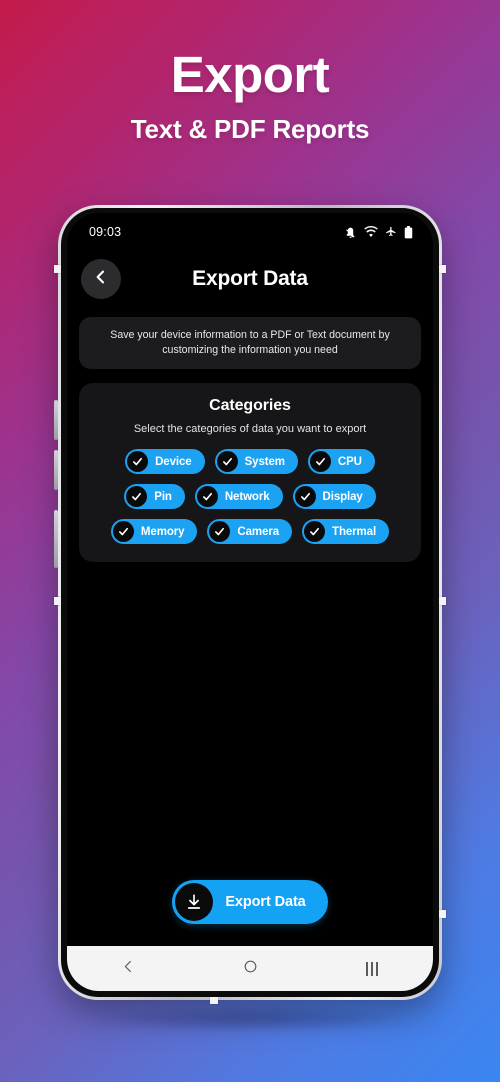 This screenshot has width=500, height=1082. I want to click on status-time: 09:03, so click(105, 232).